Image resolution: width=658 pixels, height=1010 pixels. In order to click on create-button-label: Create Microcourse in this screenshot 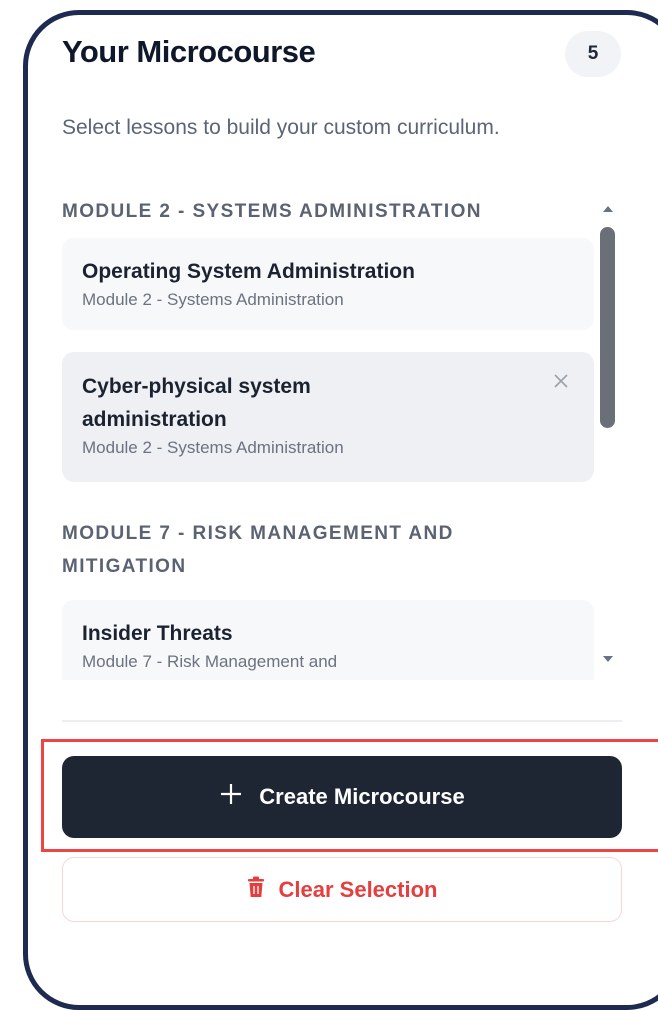, I will do `click(362, 796)`.